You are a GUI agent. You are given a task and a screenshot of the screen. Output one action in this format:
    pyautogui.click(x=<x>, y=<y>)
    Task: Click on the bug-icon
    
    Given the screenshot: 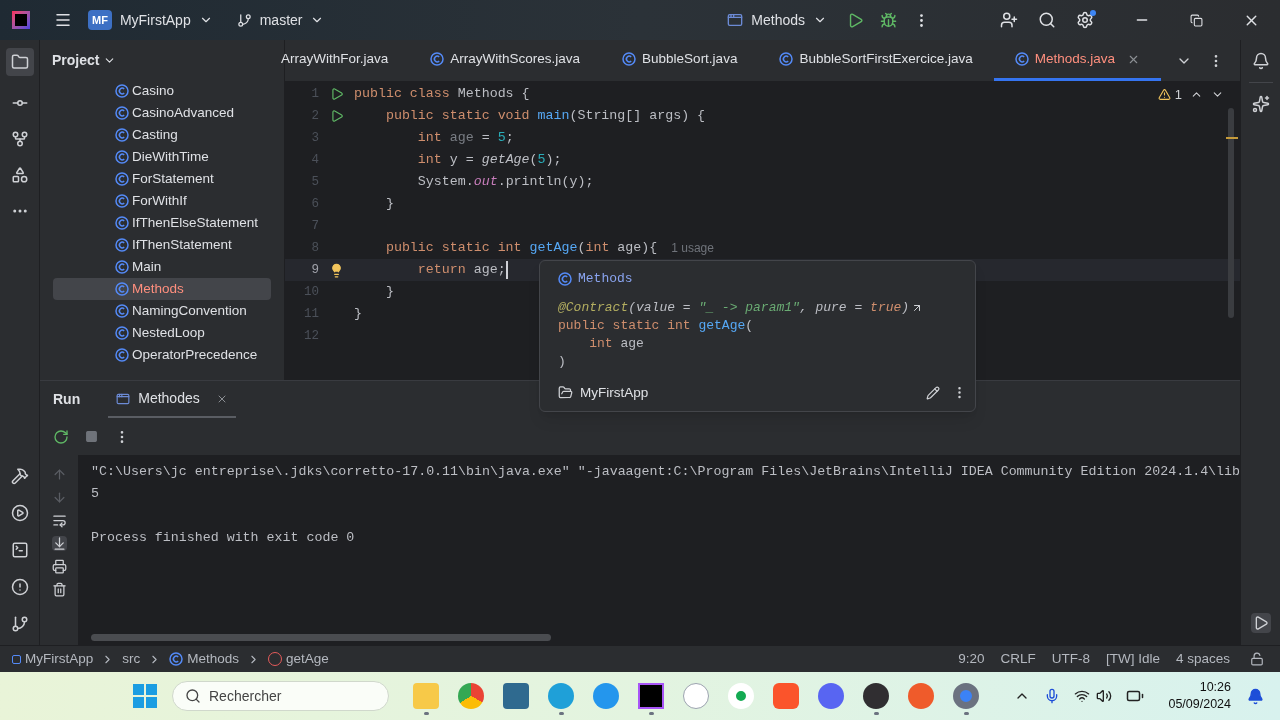 What is the action you would take?
    pyautogui.click(x=888, y=20)
    